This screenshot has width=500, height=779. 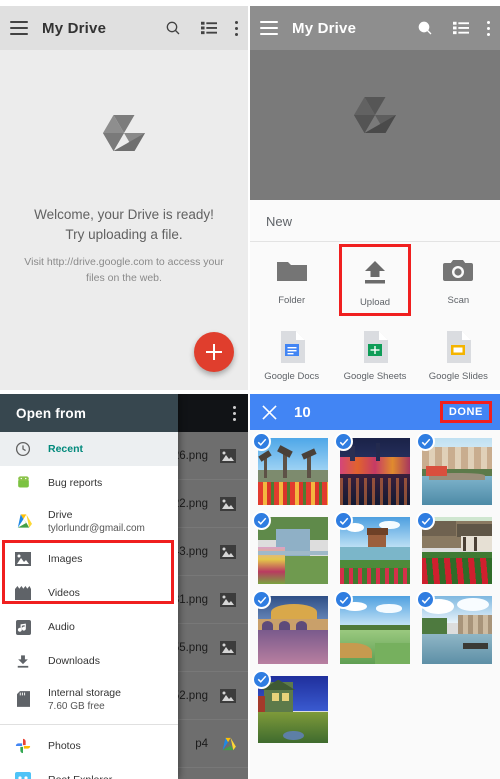 I want to click on drawer-item-label: Internal storage, so click(x=84, y=693).